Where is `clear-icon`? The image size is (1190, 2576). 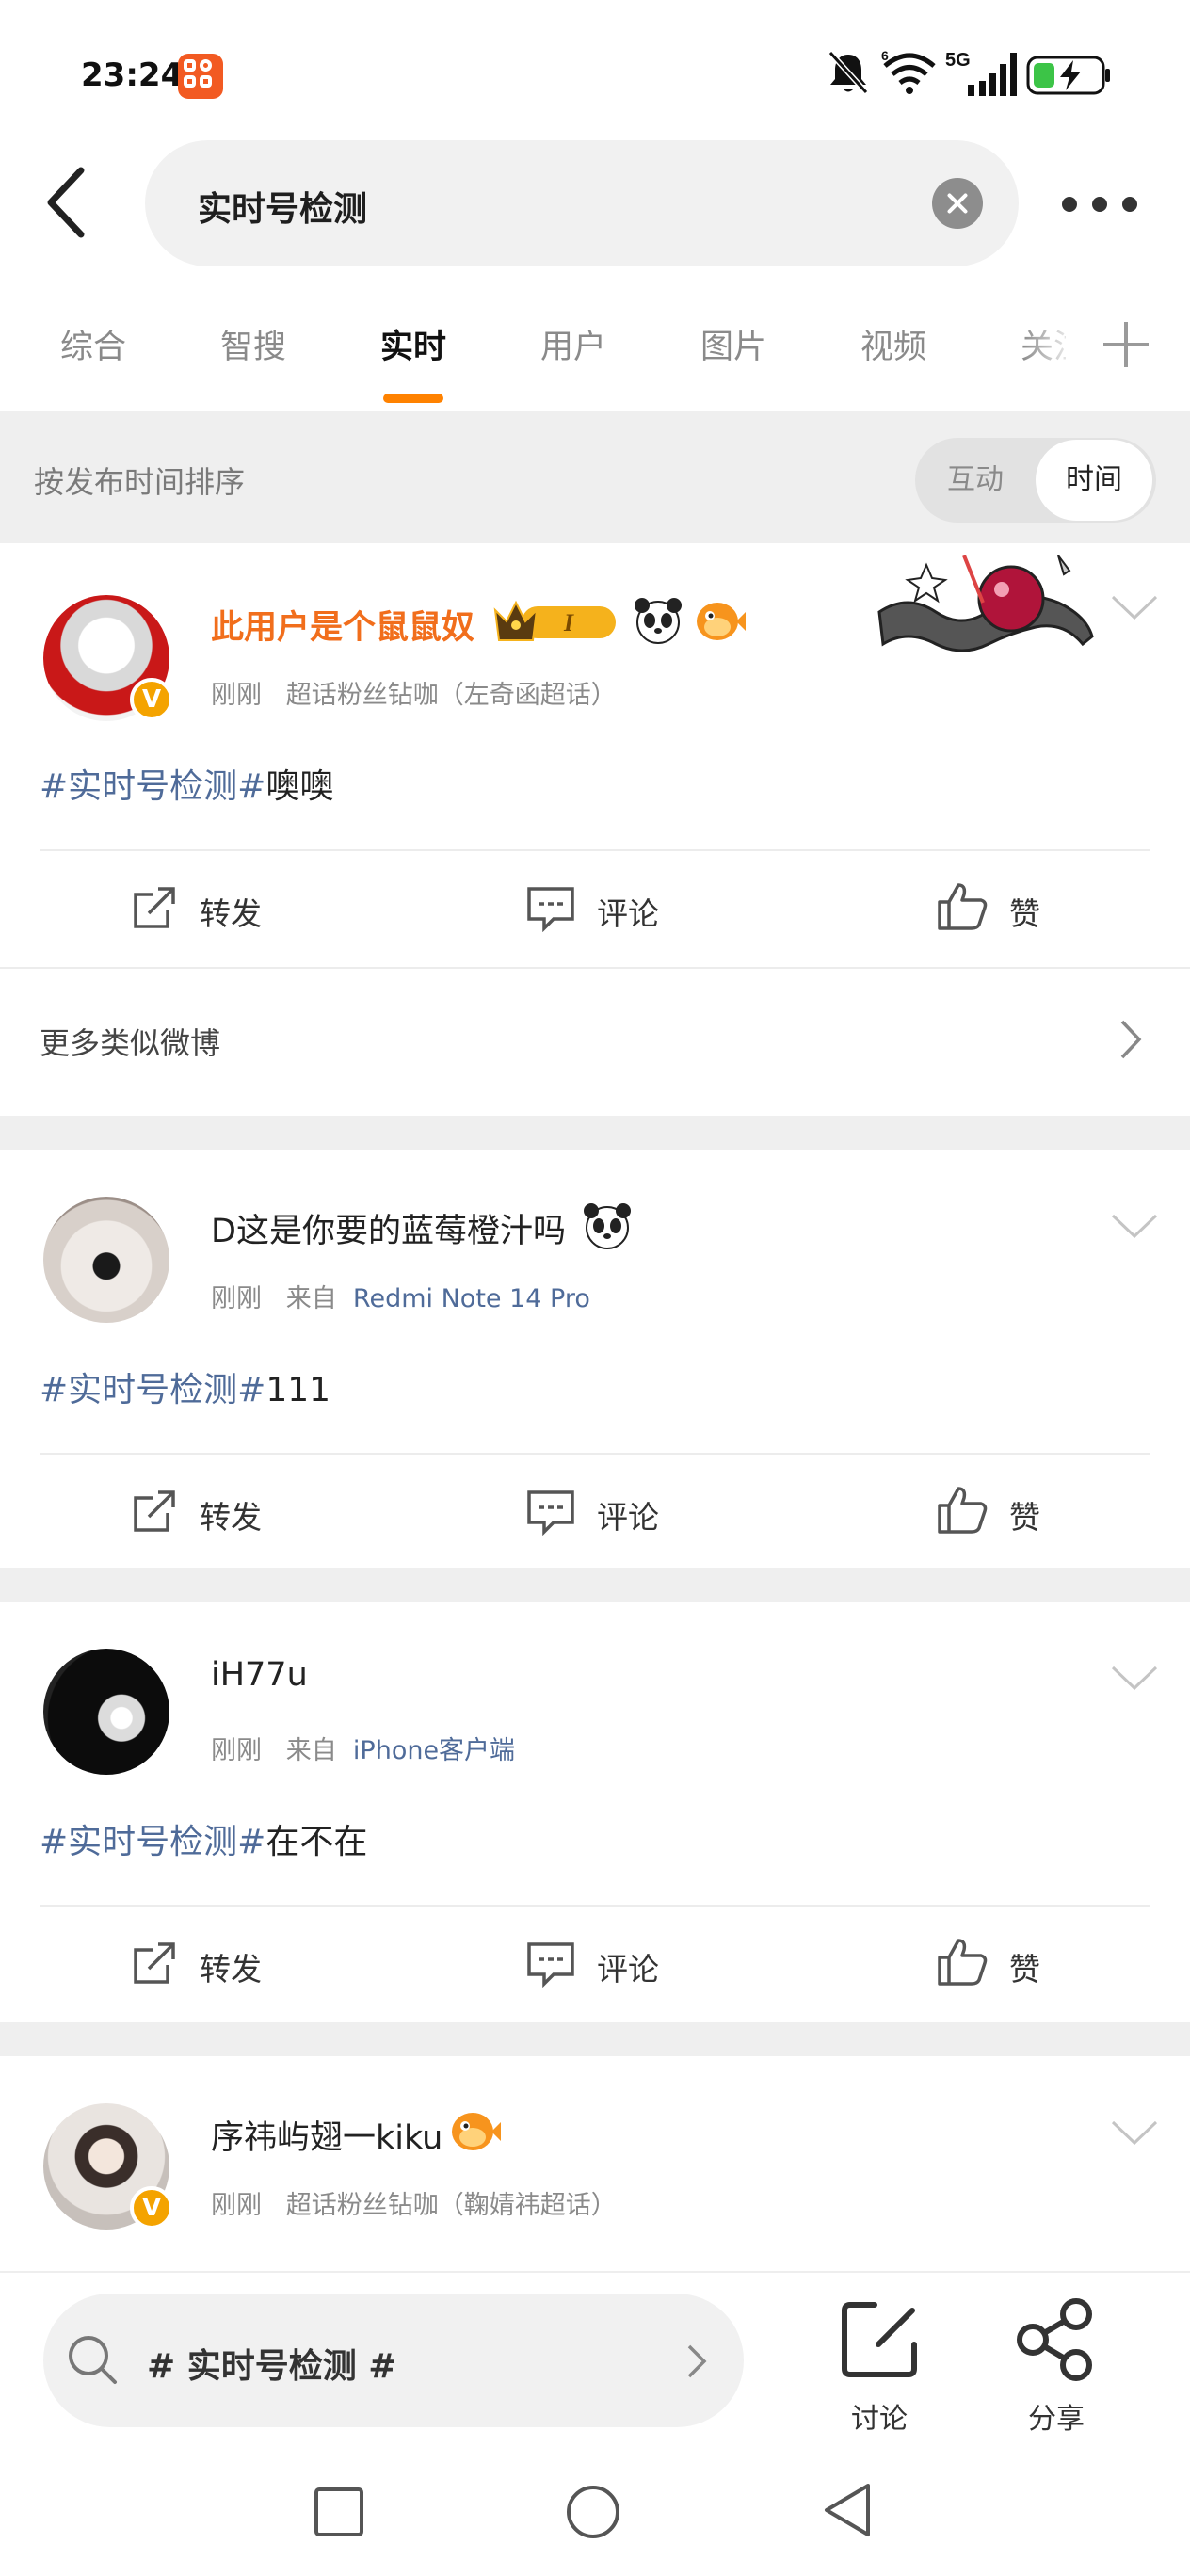
clear-icon is located at coordinates (957, 203).